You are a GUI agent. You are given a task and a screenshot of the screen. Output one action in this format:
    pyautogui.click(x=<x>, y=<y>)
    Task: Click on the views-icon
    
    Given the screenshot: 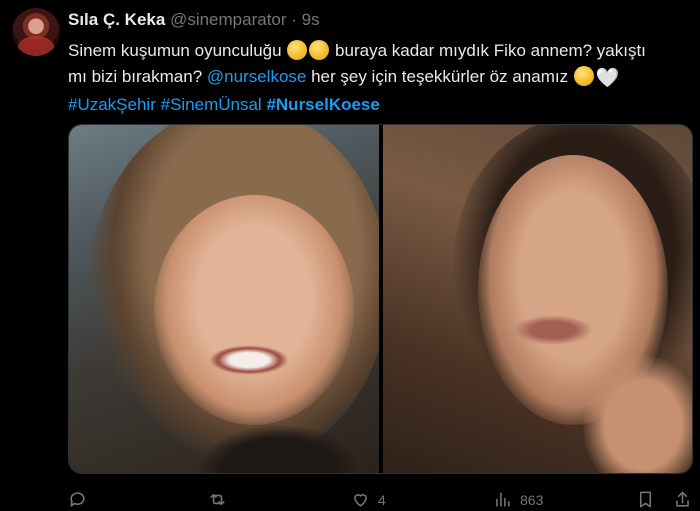 What is the action you would take?
    pyautogui.click(x=503, y=499)
    